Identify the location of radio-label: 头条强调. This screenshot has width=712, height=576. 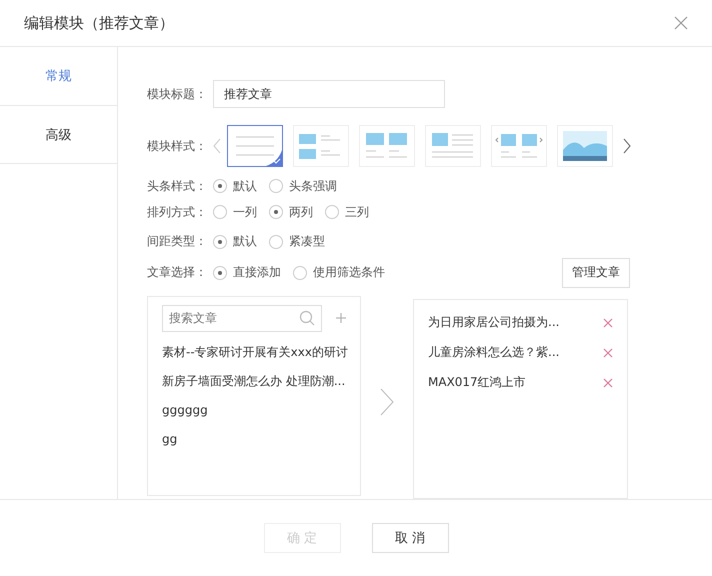
(313, 186).